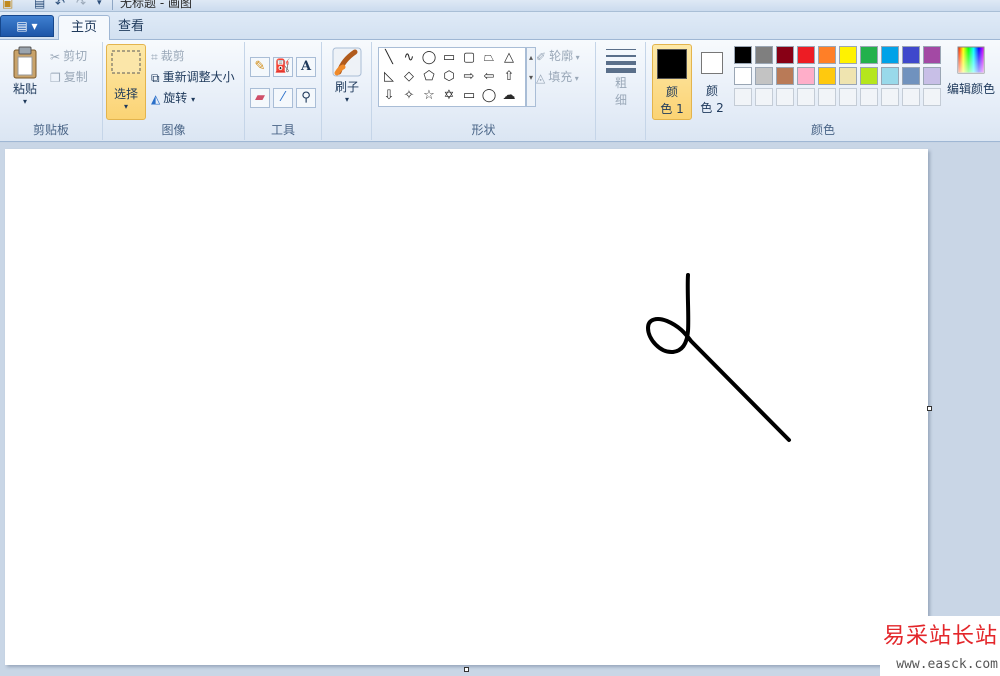 This screenshot has height=676, width=1000. I want to click on pentagon-shape-icon: ⬠, so click(429, 76).